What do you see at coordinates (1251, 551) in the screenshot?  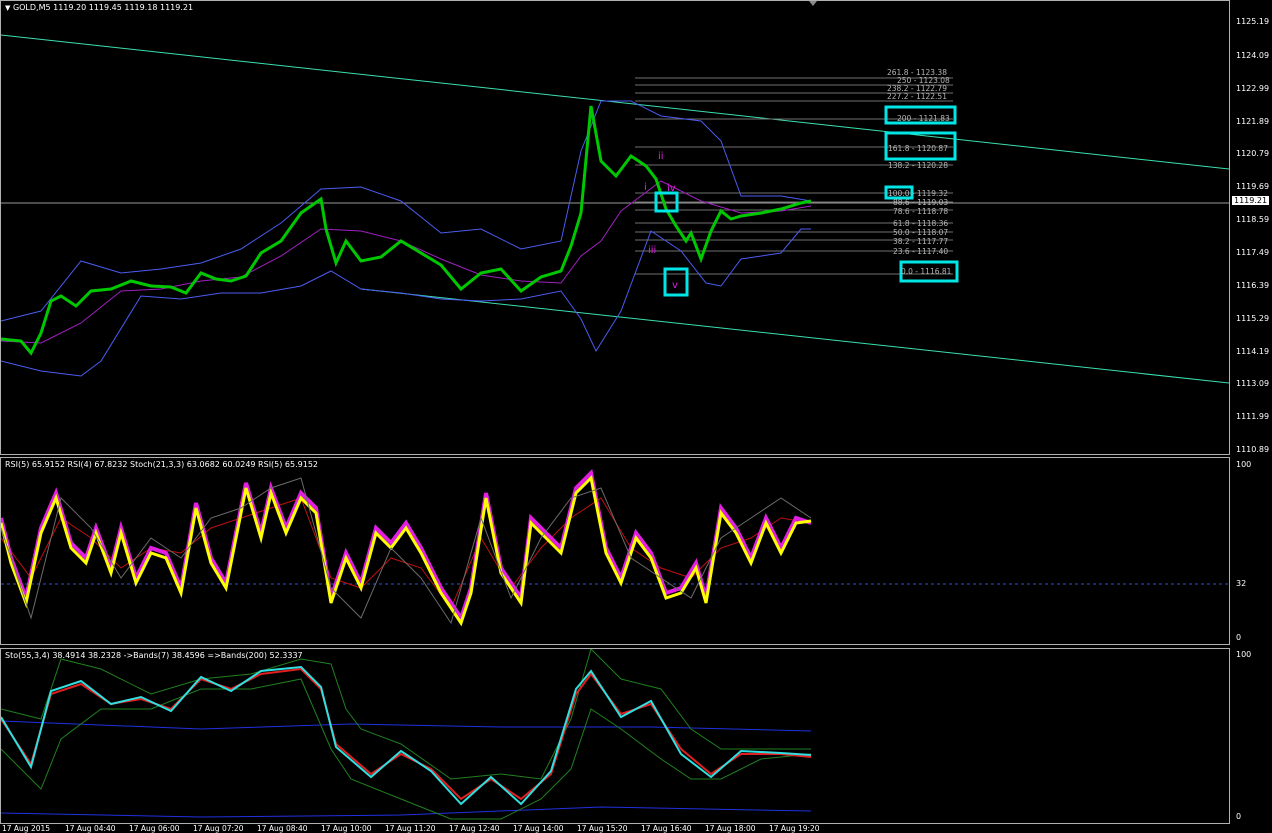 I see `rsi-scale: 100 32 0` at bounding box center [1251, 551].